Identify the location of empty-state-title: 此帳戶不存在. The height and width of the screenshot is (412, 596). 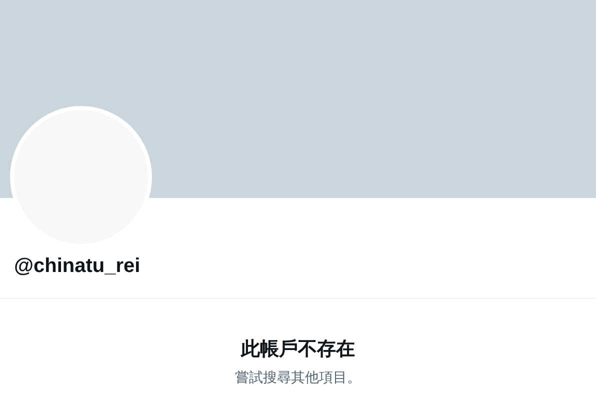
(298, 349).